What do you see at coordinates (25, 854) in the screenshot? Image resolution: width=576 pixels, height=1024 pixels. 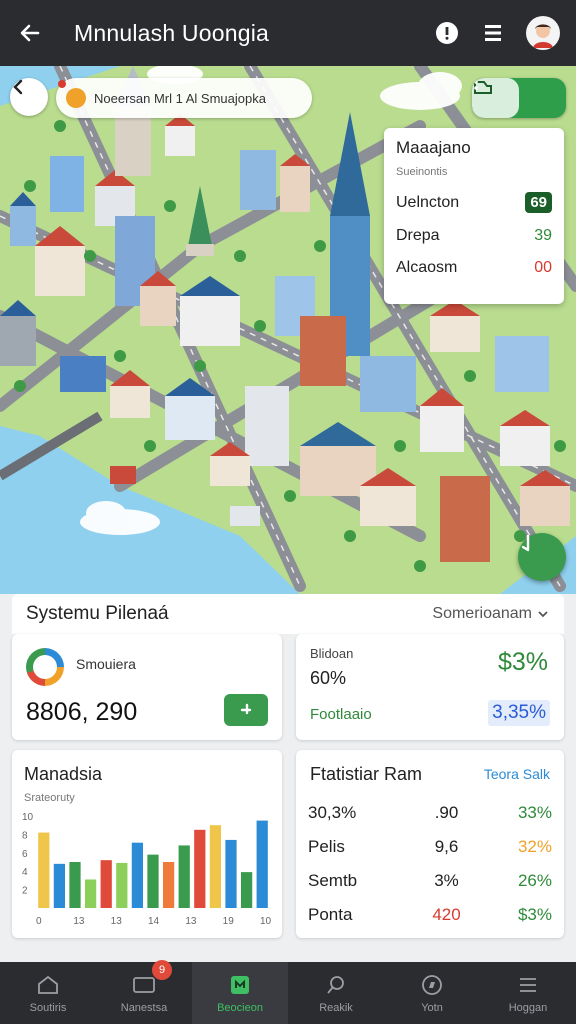 I see `y-tick-label: 6` at bounding box center [25, 854].